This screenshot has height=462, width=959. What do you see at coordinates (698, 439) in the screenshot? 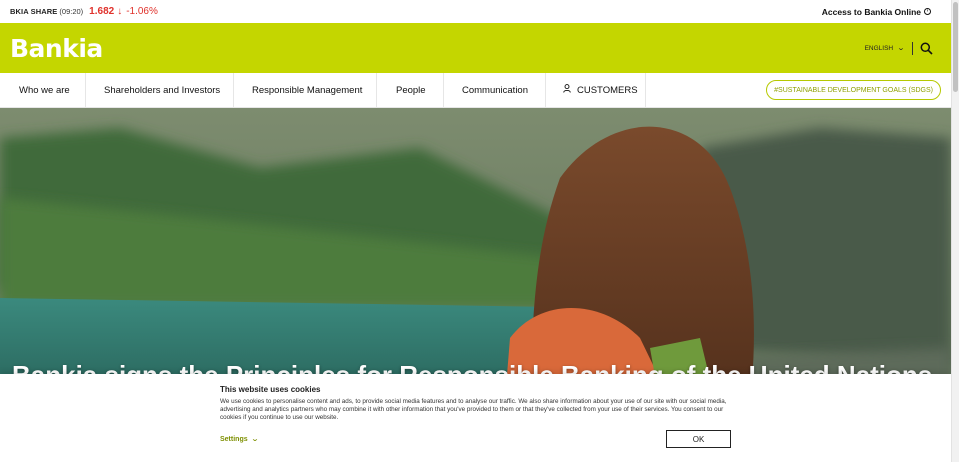
I see `cookie-ok-button: OK` at bounding box center [698, 439].